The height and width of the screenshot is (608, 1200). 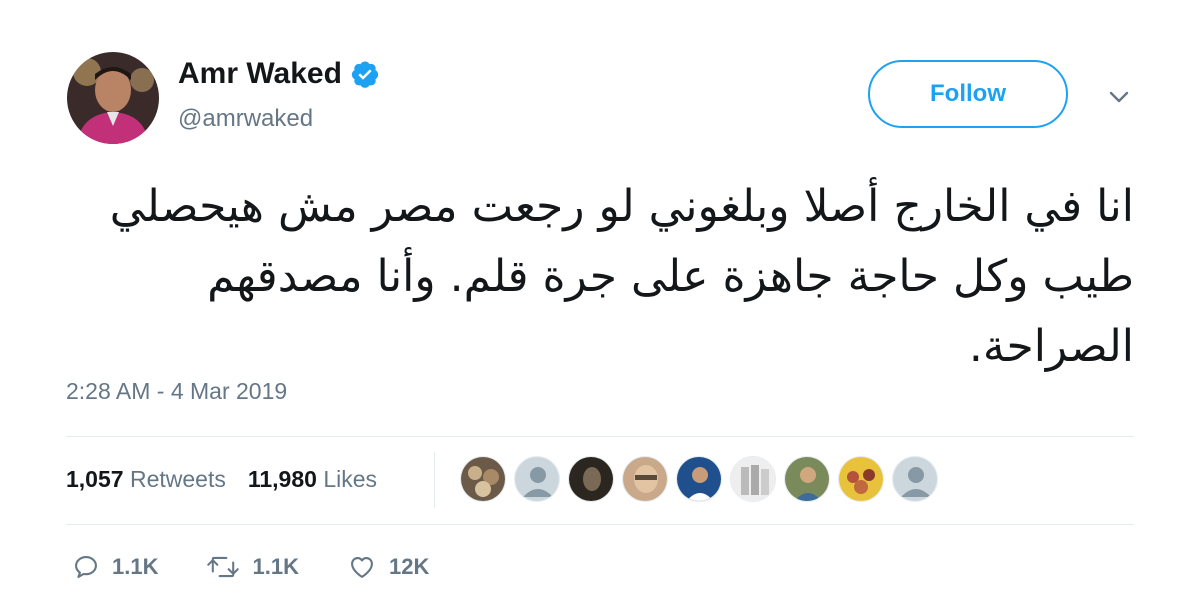 What do you see at coordinates (600, 436) in the screenshot?
I see `divider-top` at bounding box center [600, 436].